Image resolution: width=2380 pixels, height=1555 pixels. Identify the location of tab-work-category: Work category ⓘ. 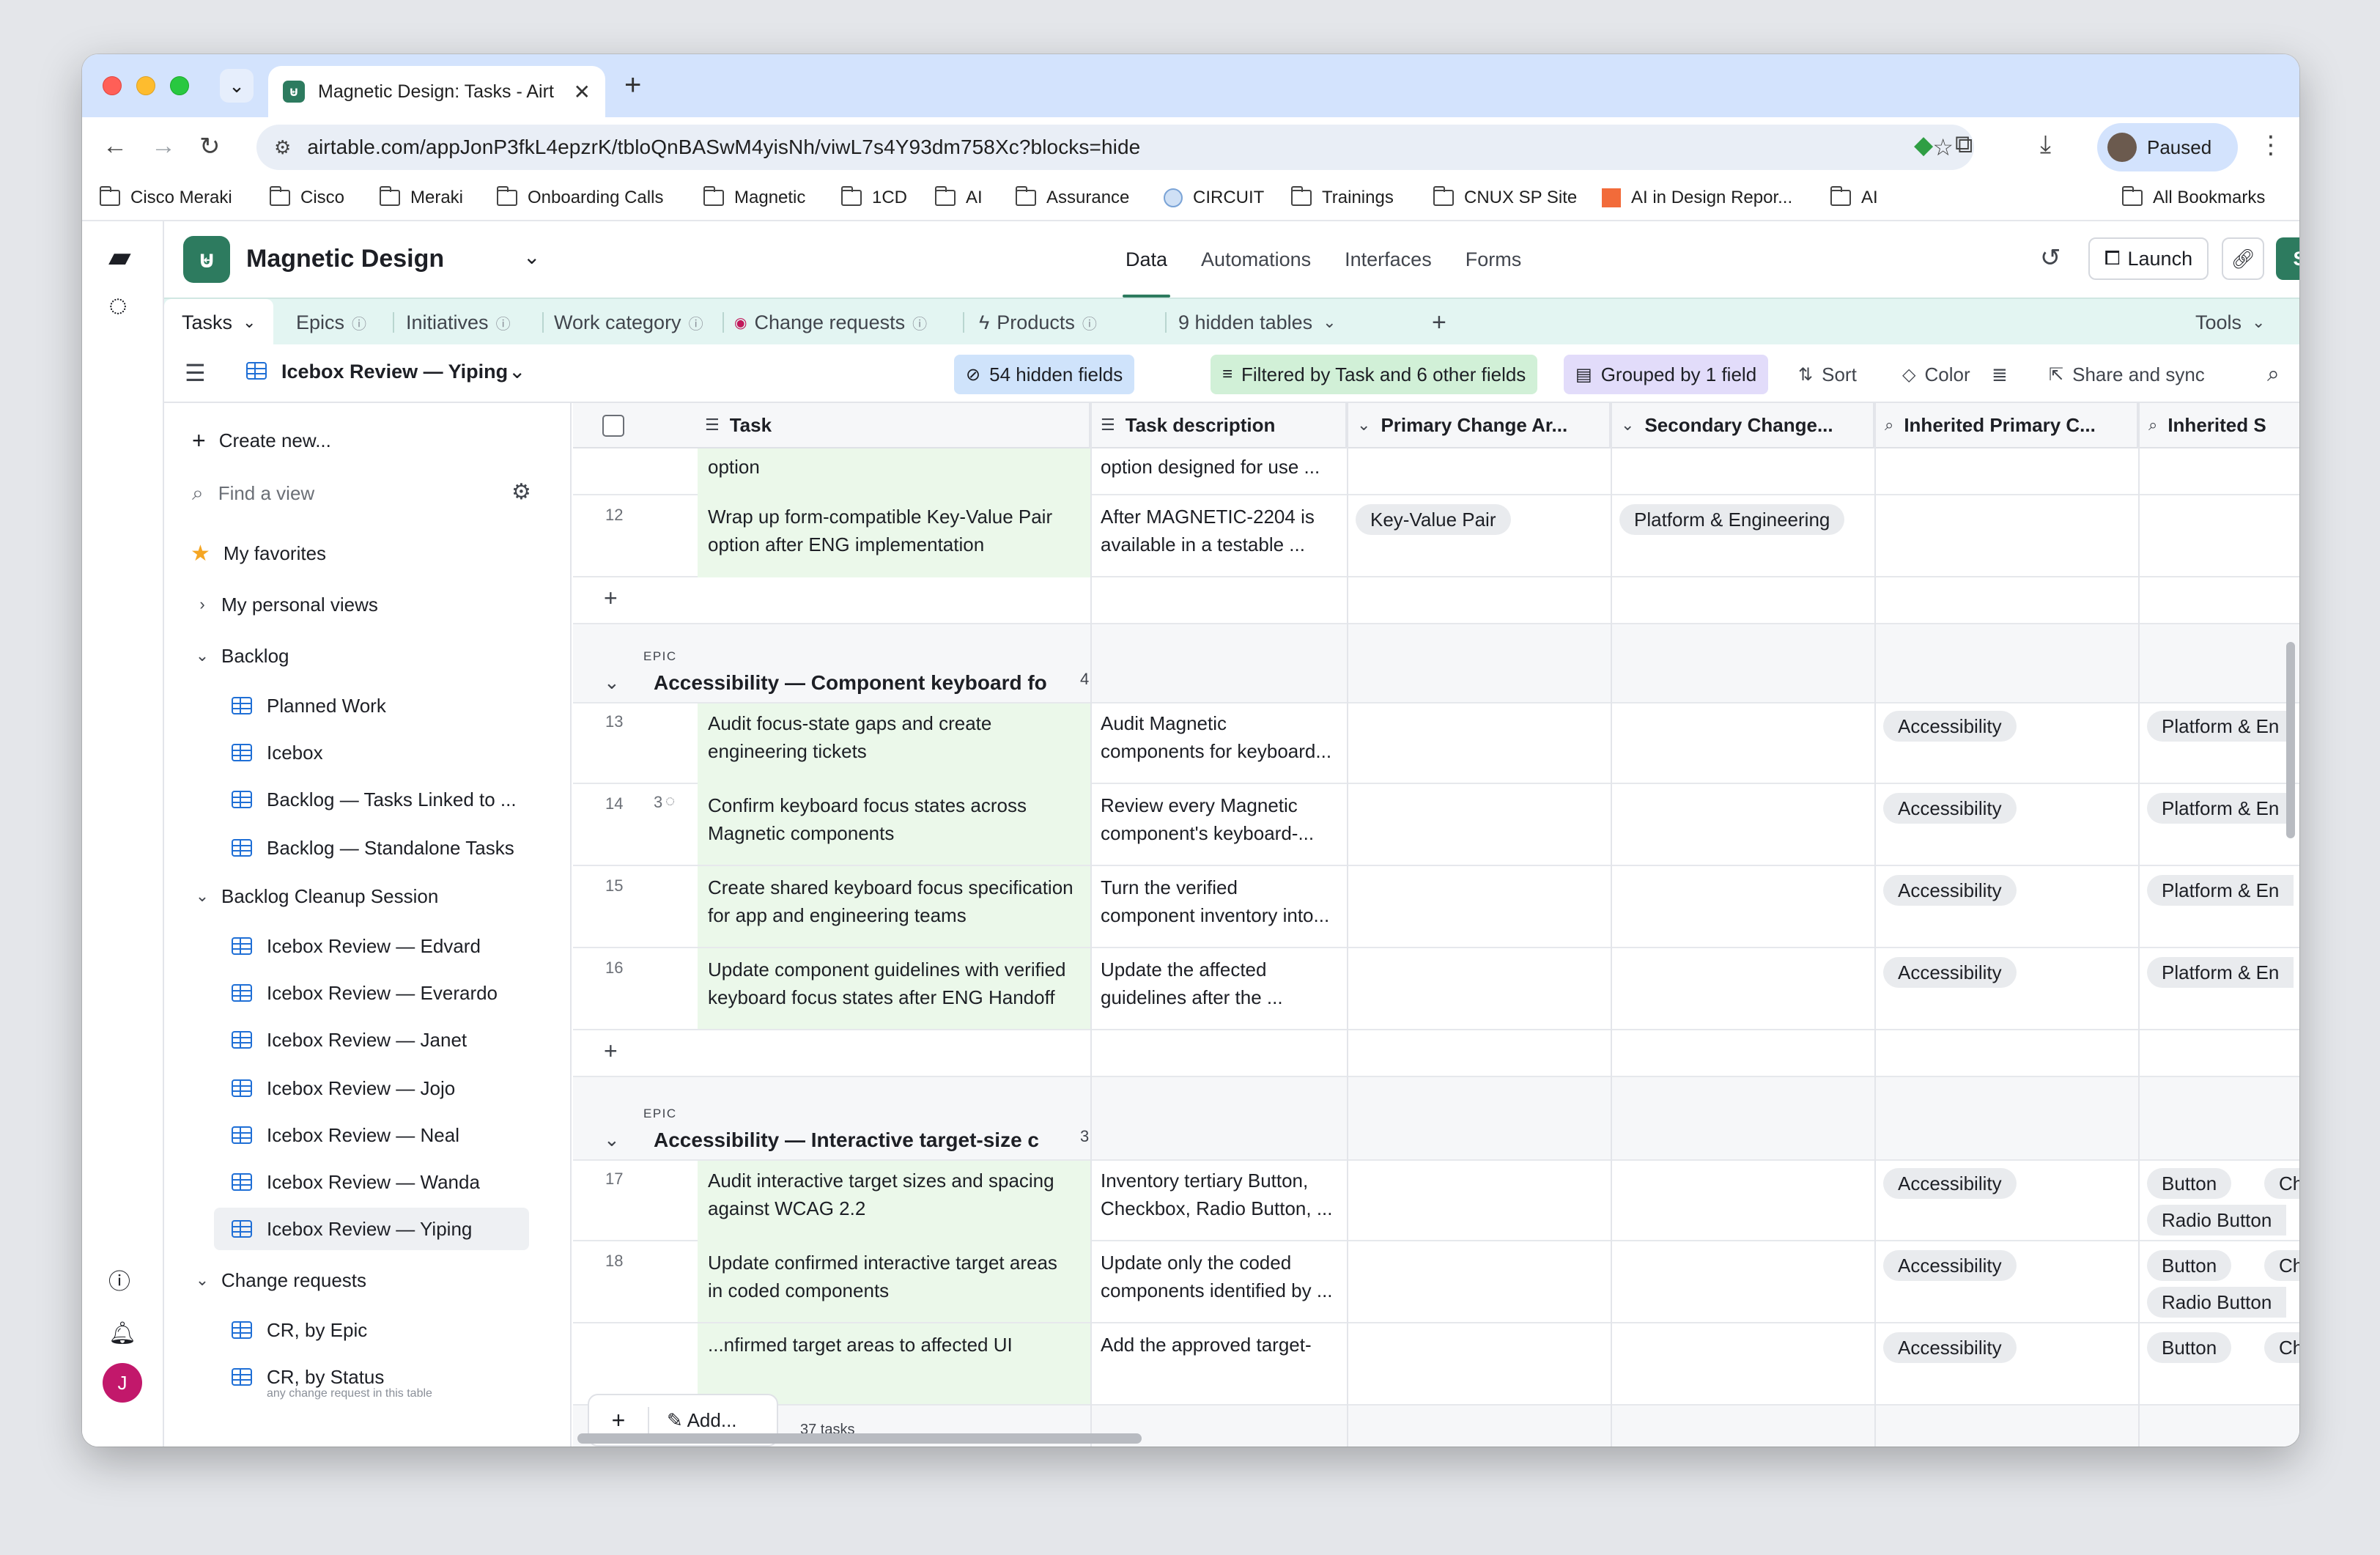
(628, 322).